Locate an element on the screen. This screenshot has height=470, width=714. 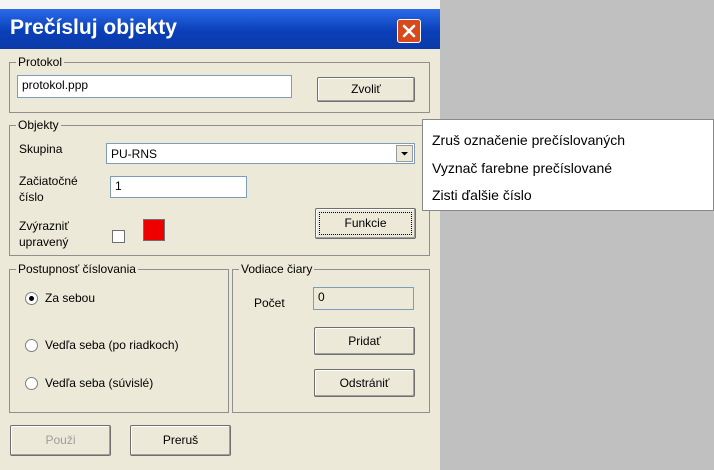
protokol-file-field: protokol.ppp is located at coordinates (154, 86).